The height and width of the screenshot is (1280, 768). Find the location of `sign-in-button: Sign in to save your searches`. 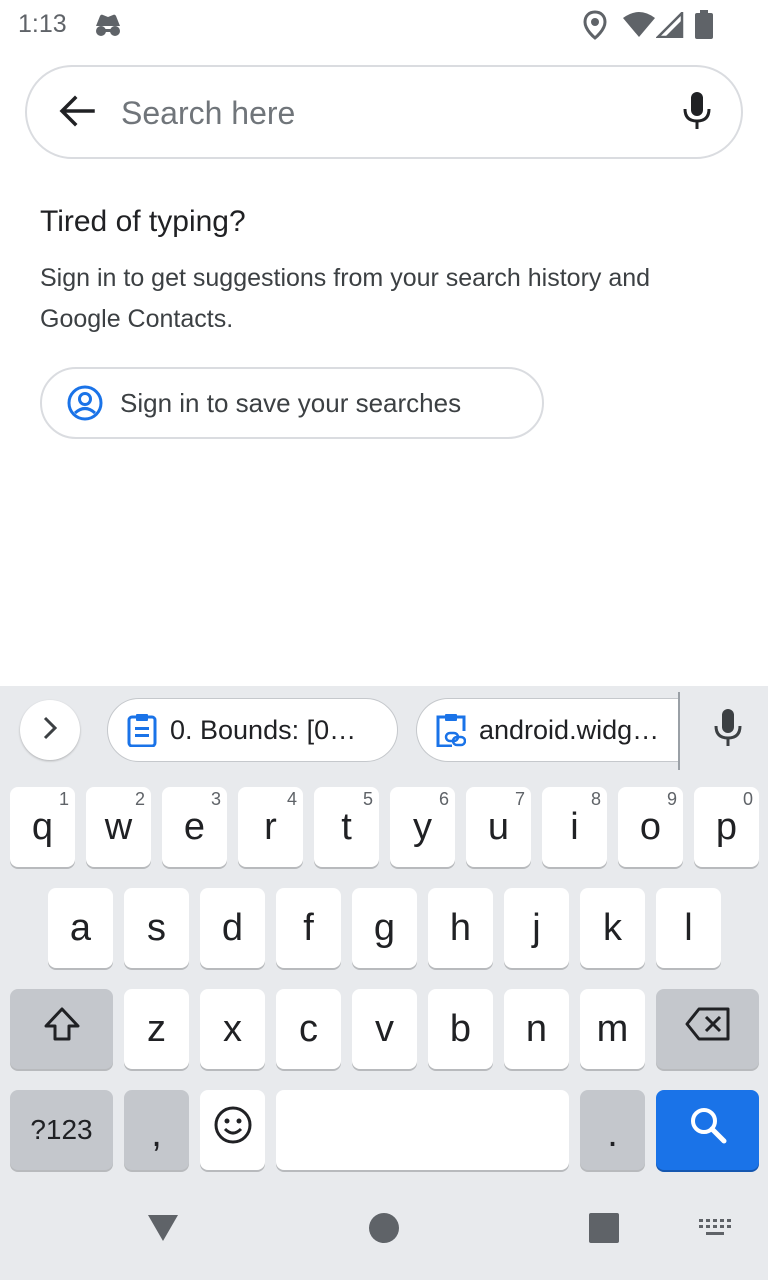

sign-in-button: Sign in to save your searches is located at coordinates (292, 403).